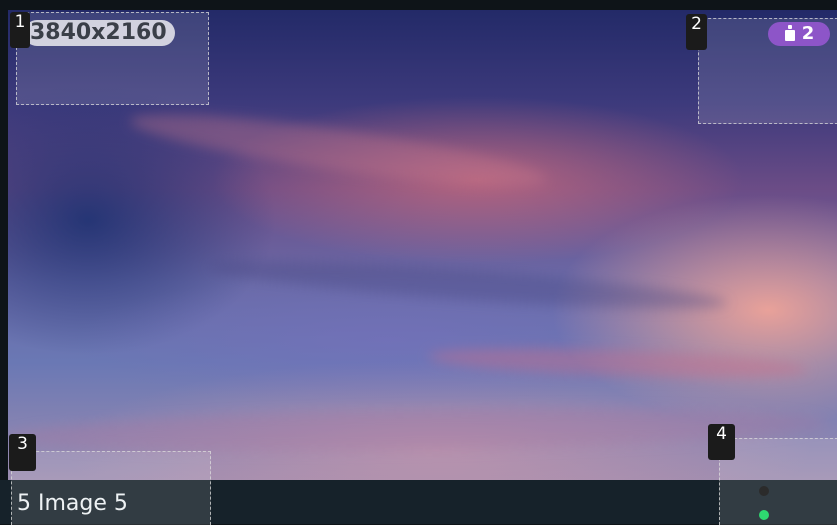 Image resolution: width=837 pixels, height=525 pixels. Describe the element at coordinates (22, 452) in the screenshot. I see `region-marker-3: 3` at that location.